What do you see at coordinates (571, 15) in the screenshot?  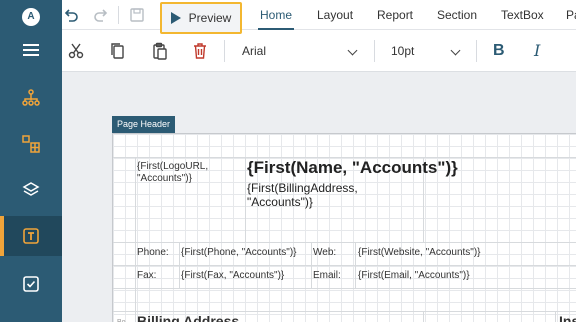 I see `tab-overflow: Pa` at bounding box center [571, 15].